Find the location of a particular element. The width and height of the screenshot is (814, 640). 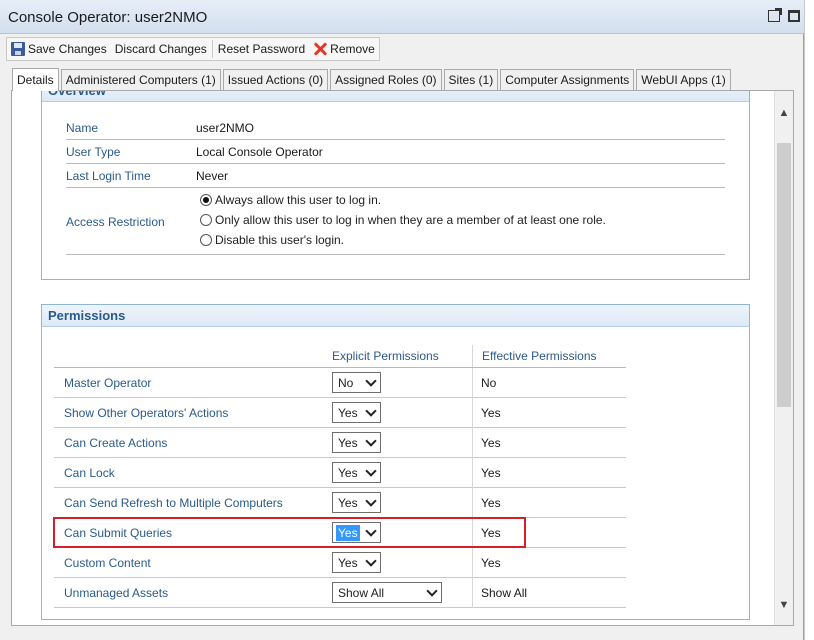

access-restriction-label: Access Restriction is located at coordinates (115, 222).